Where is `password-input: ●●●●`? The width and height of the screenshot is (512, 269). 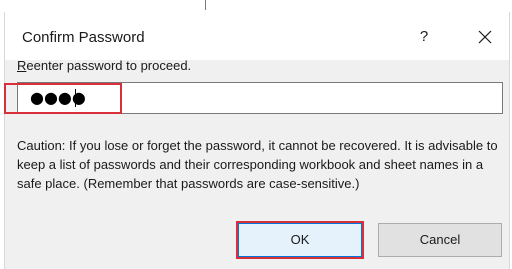
password-input: ●●●● is located at coordinates (260, 98).